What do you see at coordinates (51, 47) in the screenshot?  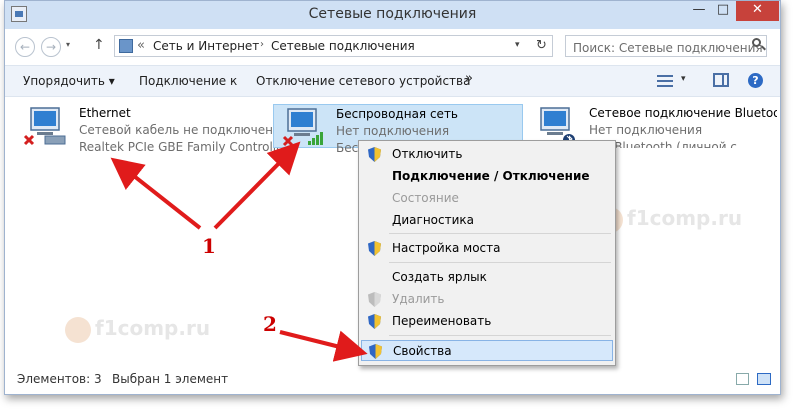 I see `forward-button: →` at bounding box center [51, 47].